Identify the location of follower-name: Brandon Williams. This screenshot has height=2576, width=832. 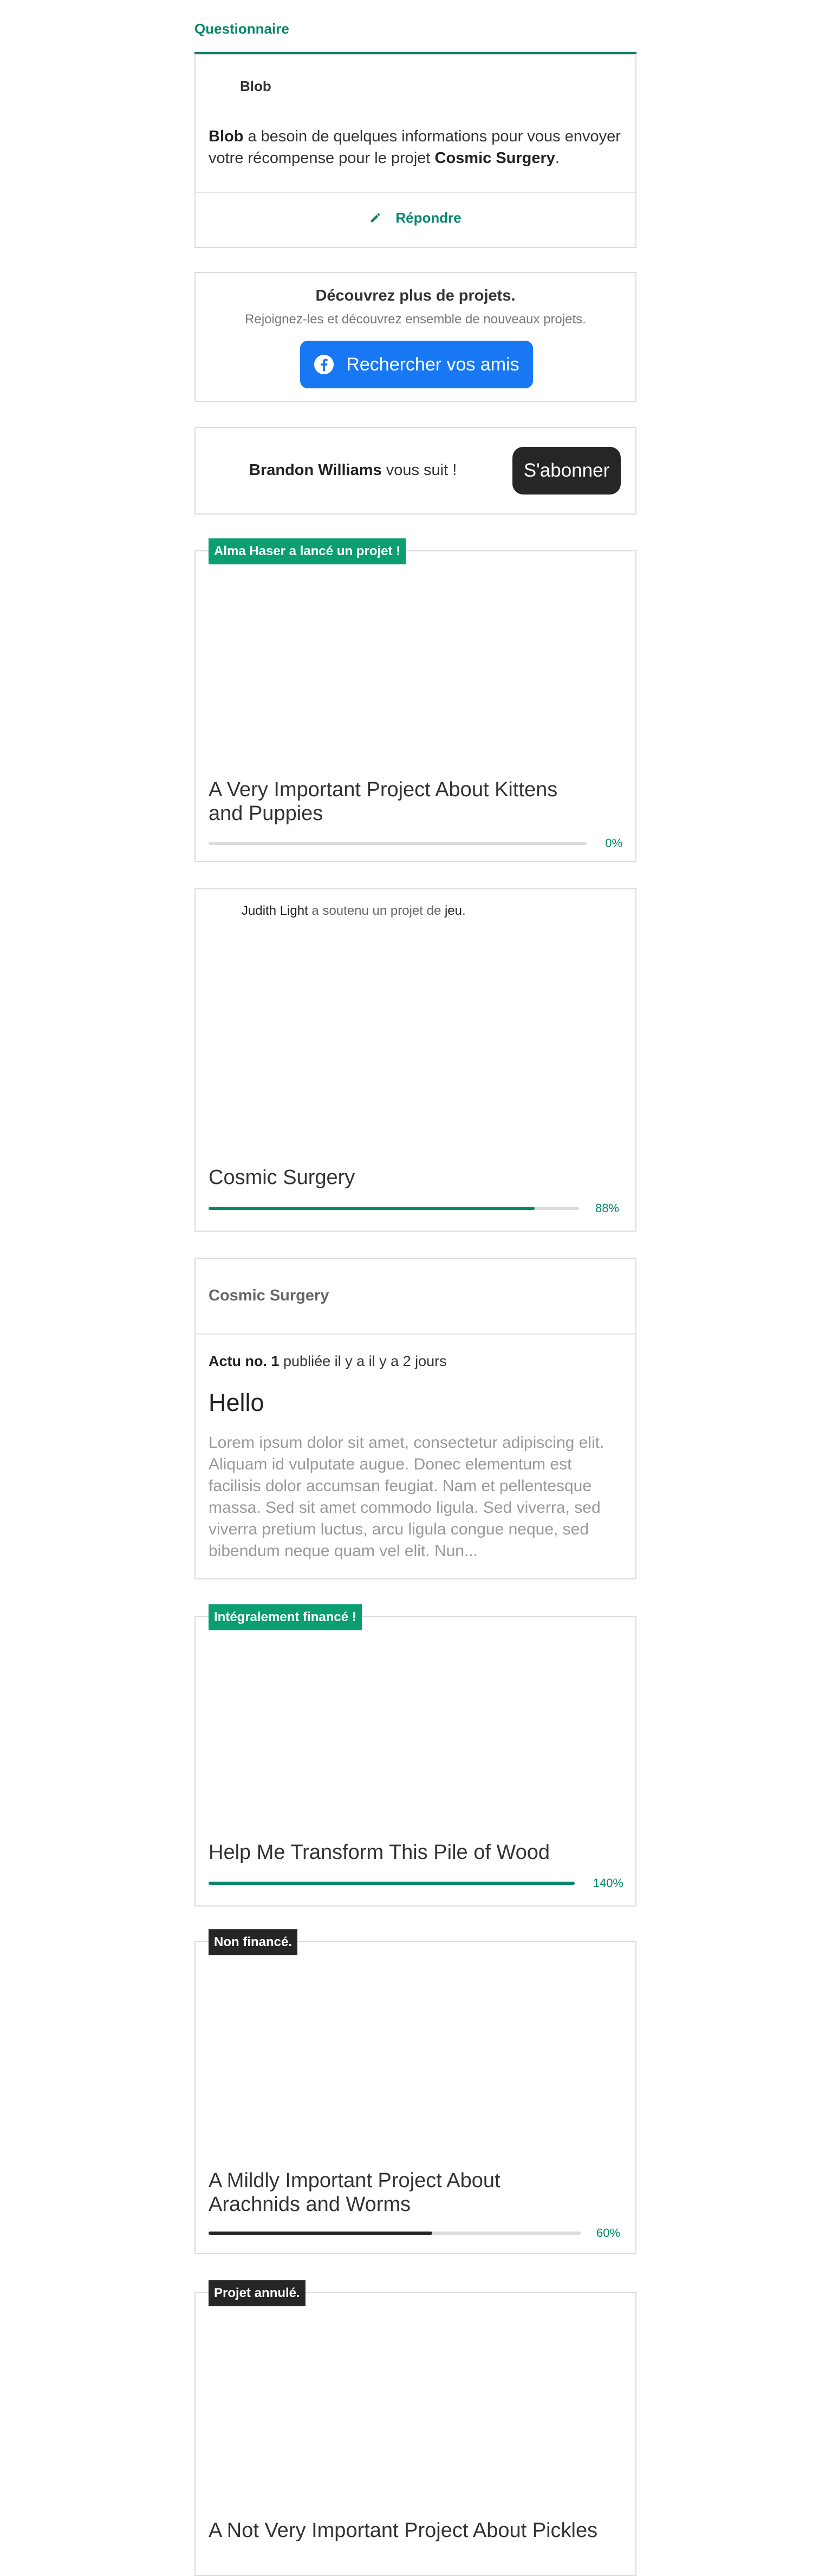
(315, 470).